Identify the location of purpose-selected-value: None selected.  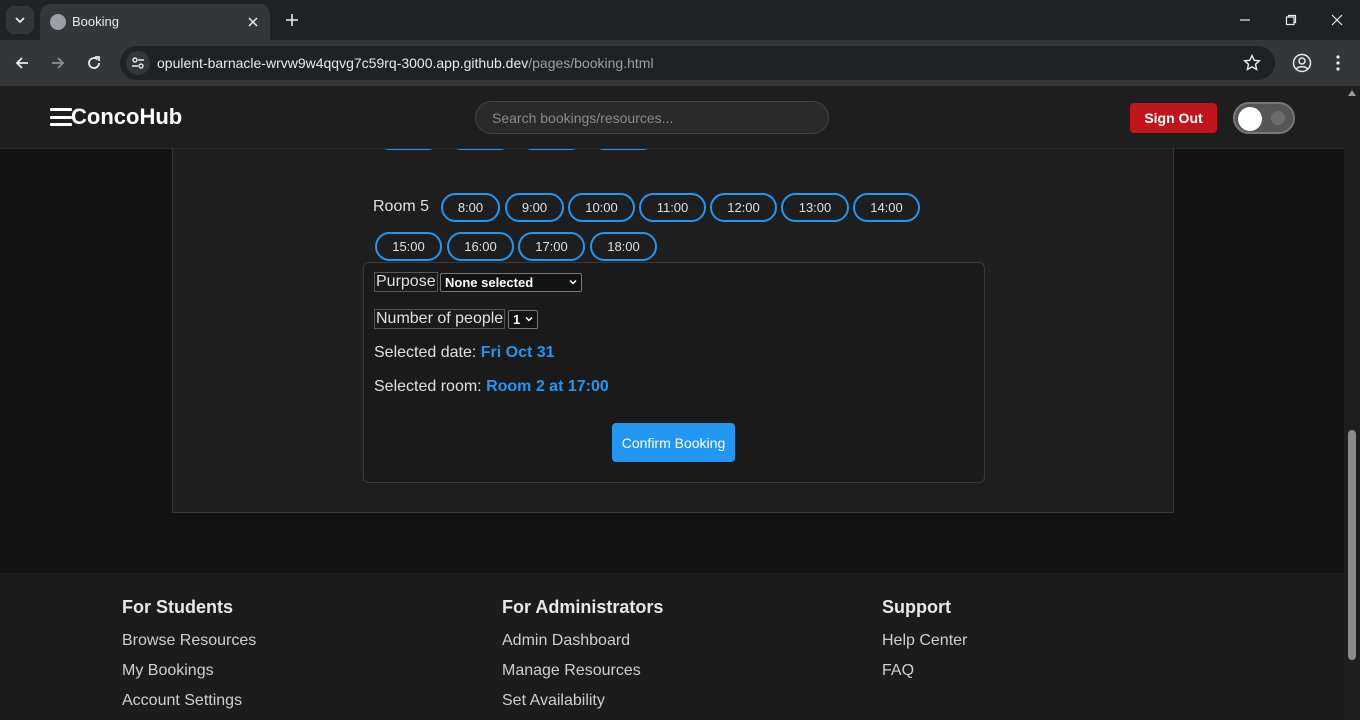
(489, 282).